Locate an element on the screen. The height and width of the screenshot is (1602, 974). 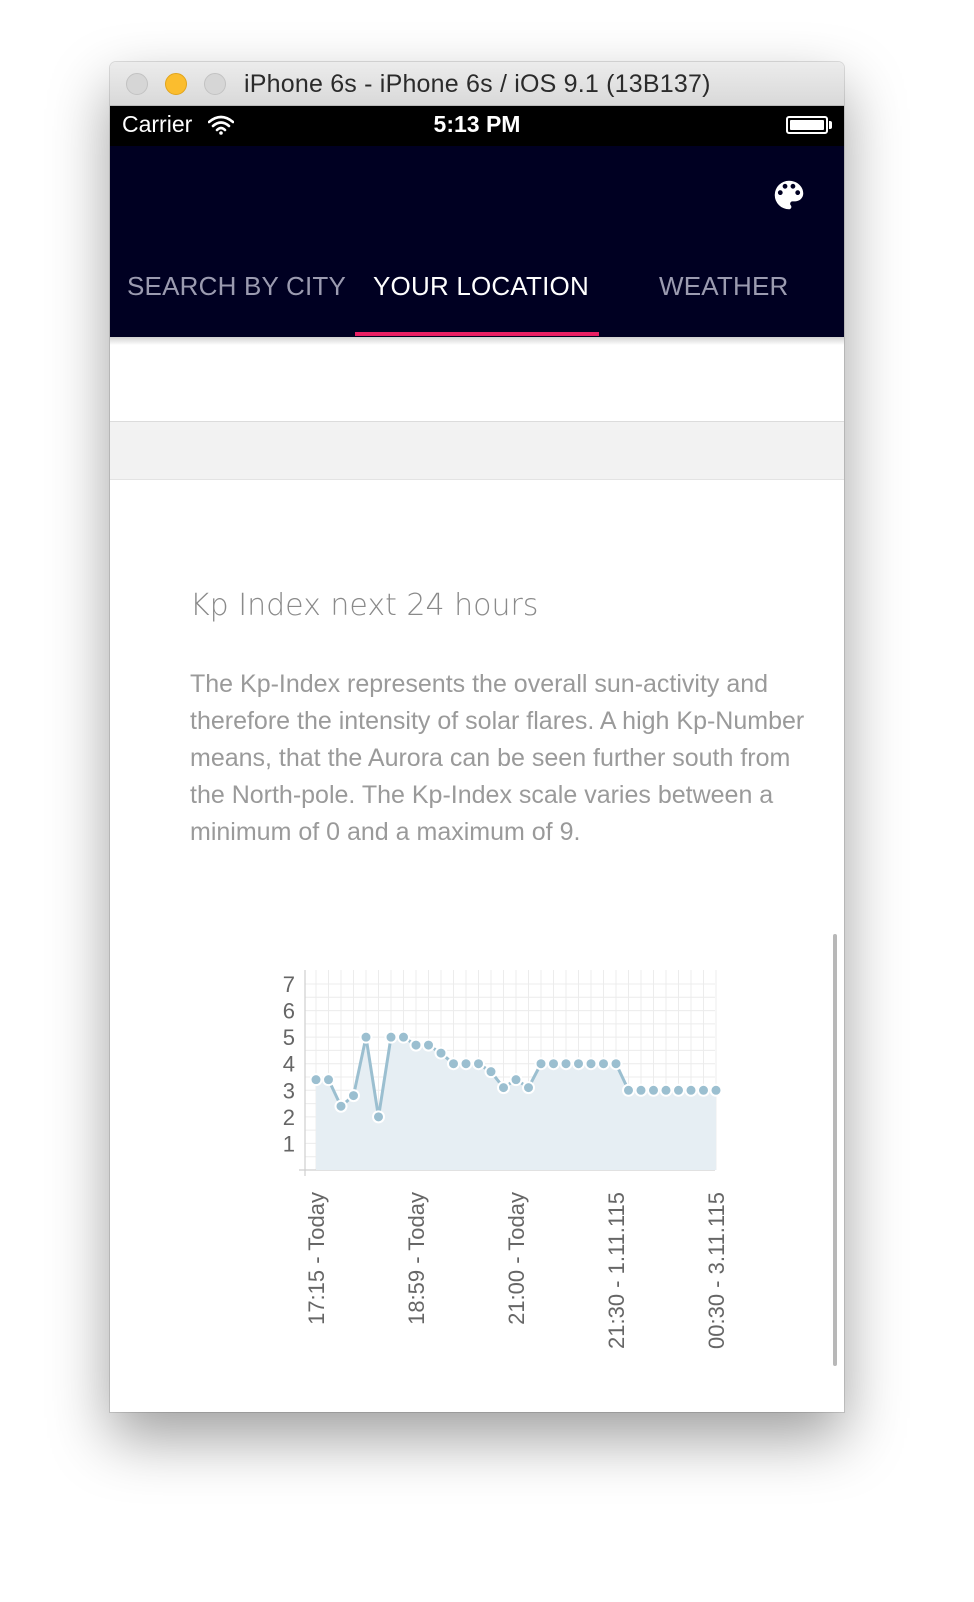
tab-search-by-city: SEARCH BY CITY is located at coordinates (236, 286).